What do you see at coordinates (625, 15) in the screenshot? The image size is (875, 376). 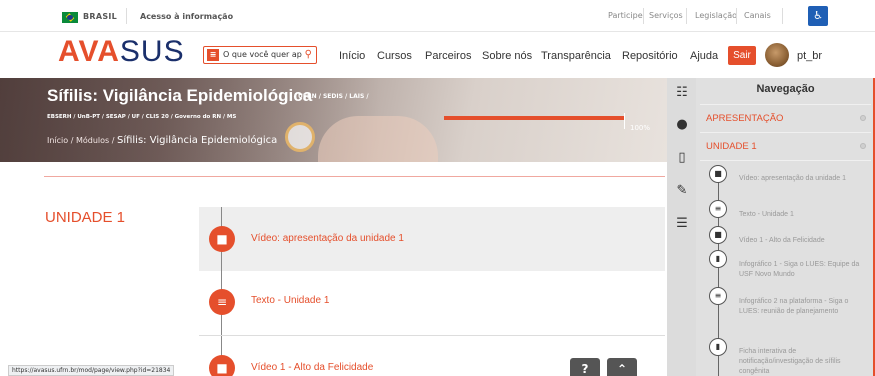 I see `govbar-link-participe: Participe` at bounding box center [625, 15].